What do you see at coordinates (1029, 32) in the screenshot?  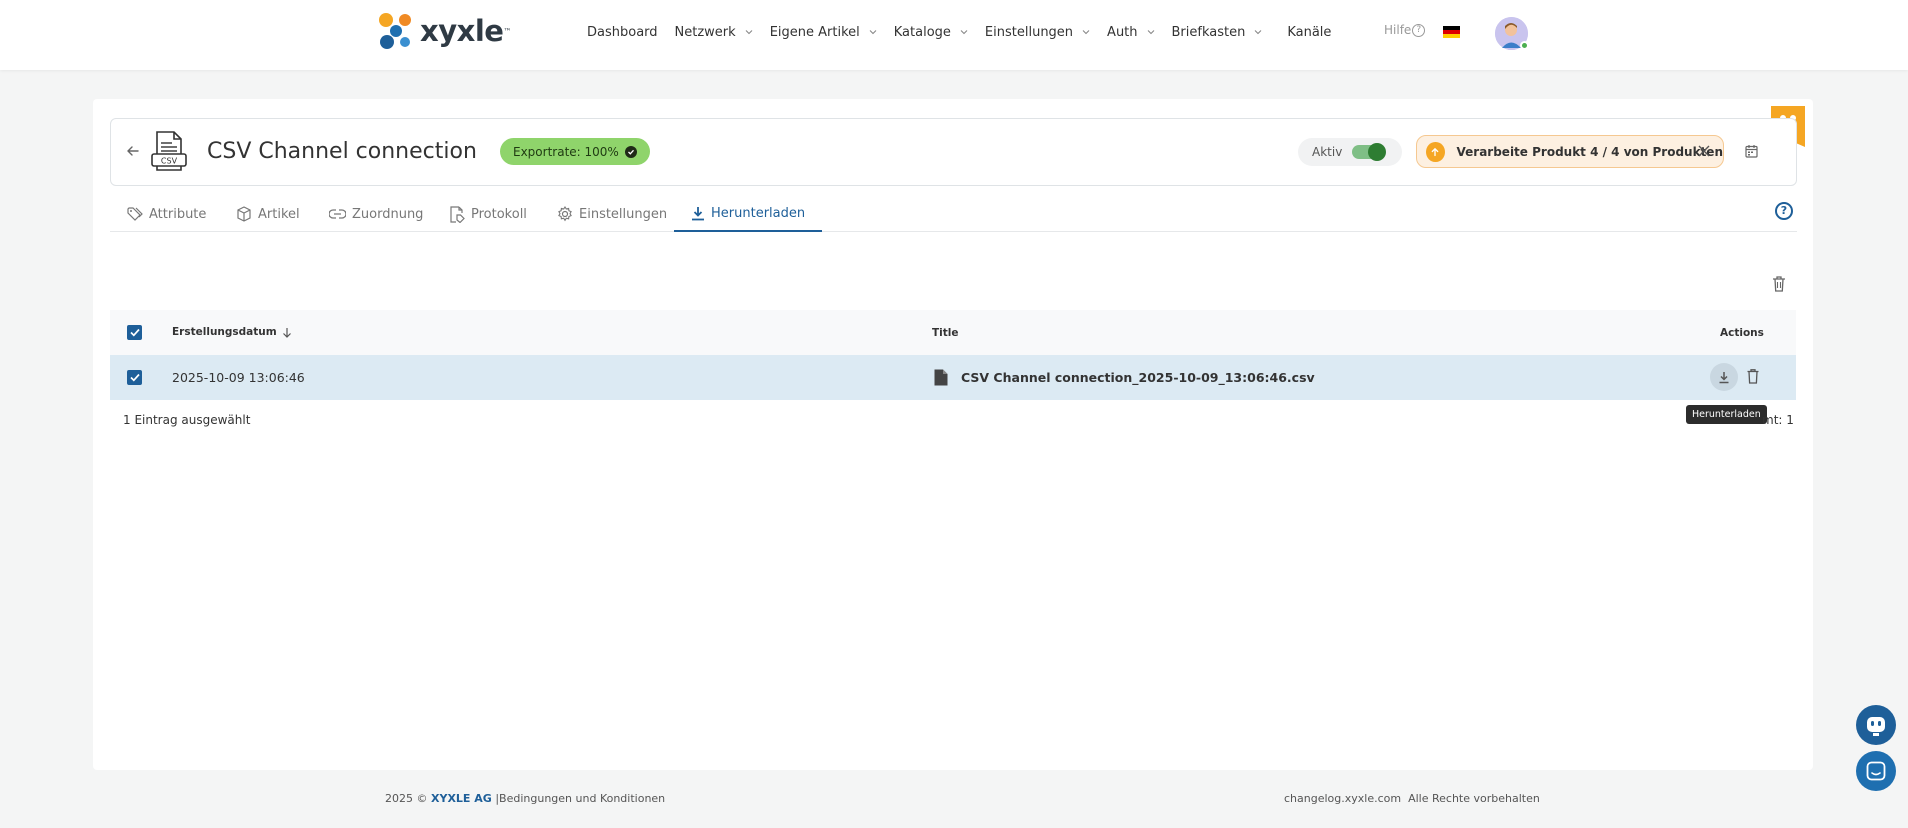 I see `nav-item-label: Einstellungen` at bounding box center [1029, 32].